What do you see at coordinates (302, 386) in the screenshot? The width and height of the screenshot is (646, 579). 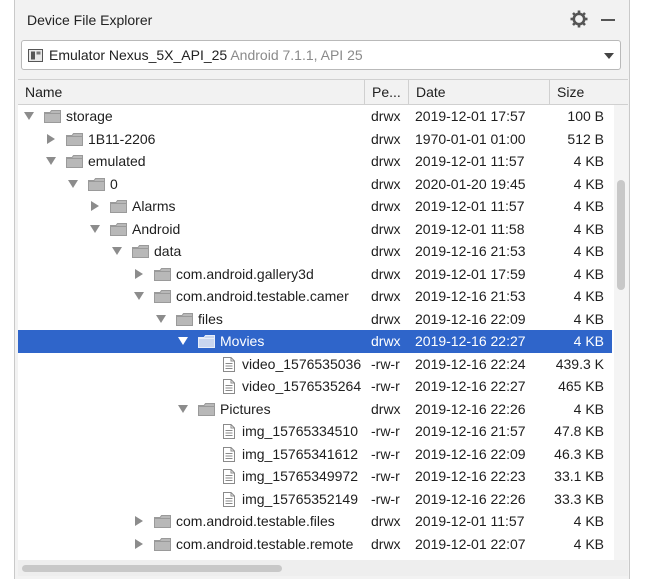 I see `file-name: video_1576535264` at bounding box center [302, 386].